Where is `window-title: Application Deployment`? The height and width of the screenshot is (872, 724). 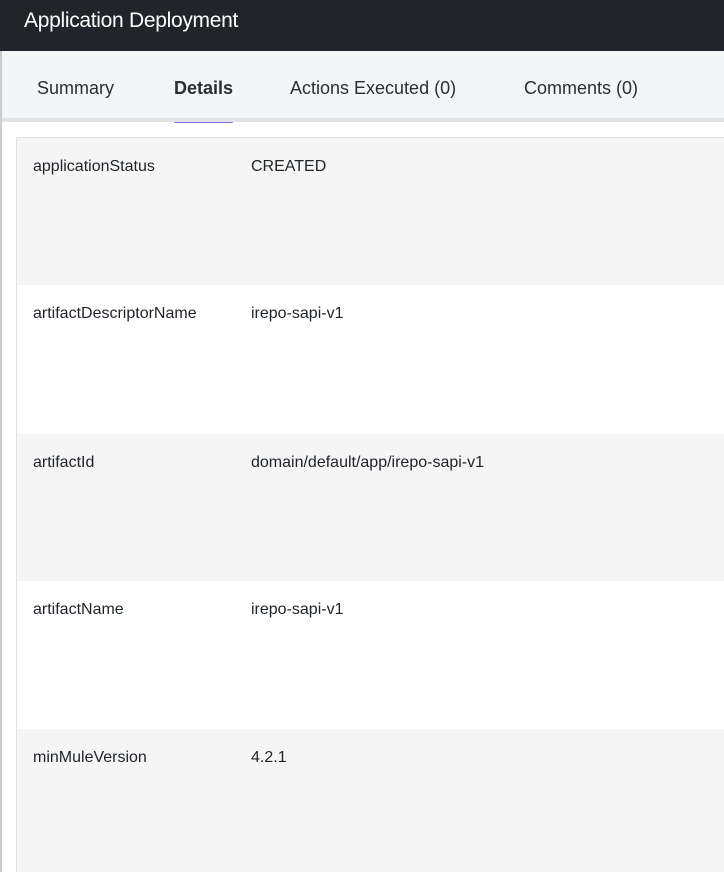 window-title: Application Deployment is located at coordinates (131, 20).